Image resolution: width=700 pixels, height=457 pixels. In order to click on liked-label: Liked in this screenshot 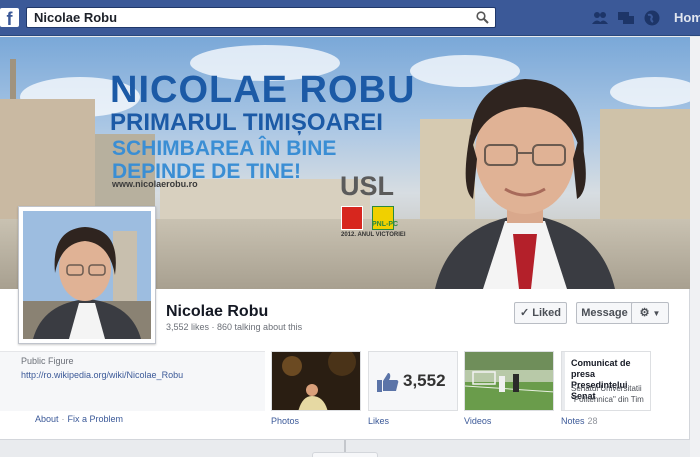, I will do `click(546, 313)`.